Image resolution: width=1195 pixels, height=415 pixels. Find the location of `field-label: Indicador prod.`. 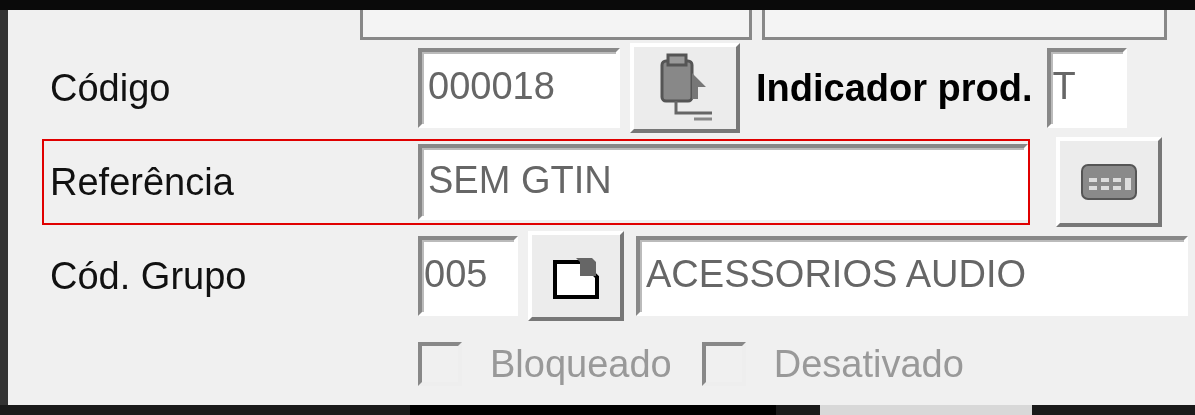

field-label: Indicador prod. is located at coordinates (894, 88).